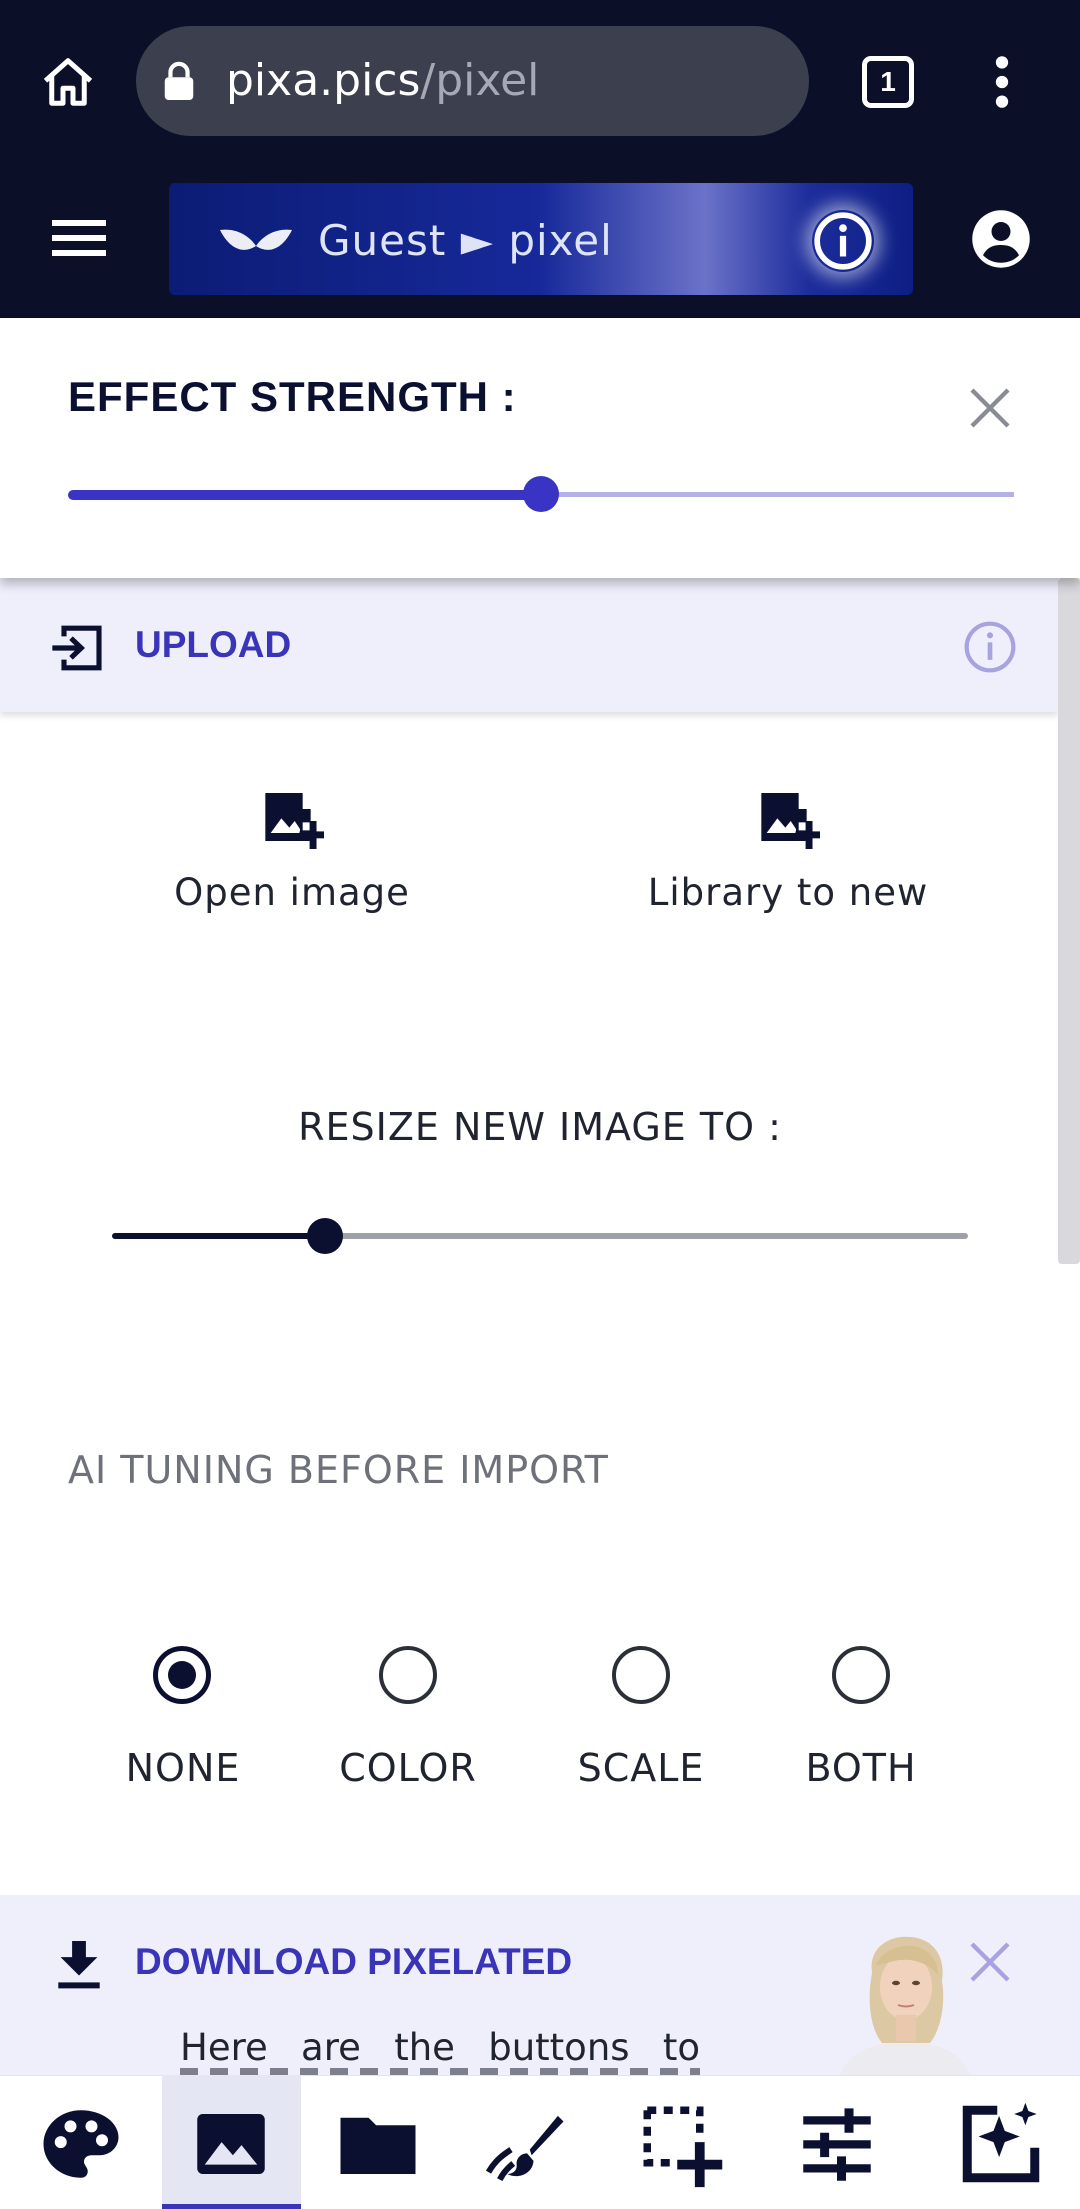  I want to click on resize-slider-track, so click(646, 1236).